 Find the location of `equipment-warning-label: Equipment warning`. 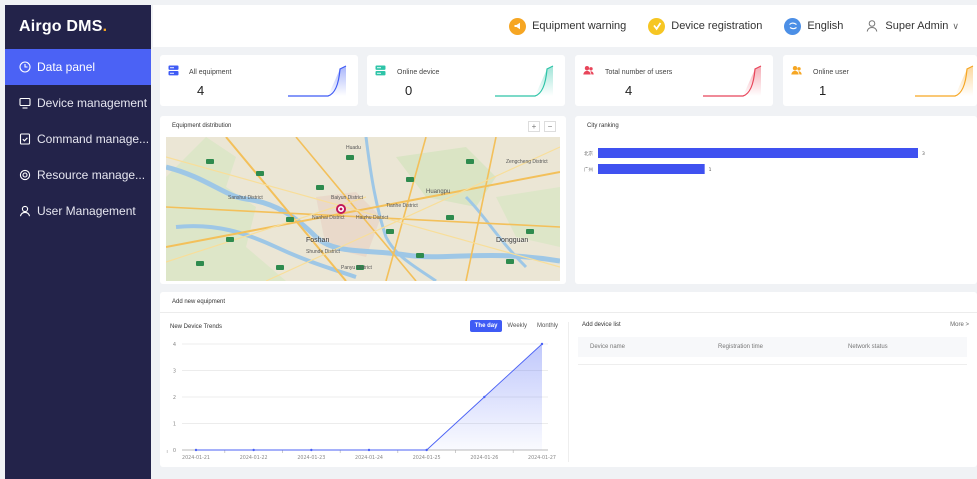

equipment-warning-label: Equipment warning is located at coordinates (579, 26).